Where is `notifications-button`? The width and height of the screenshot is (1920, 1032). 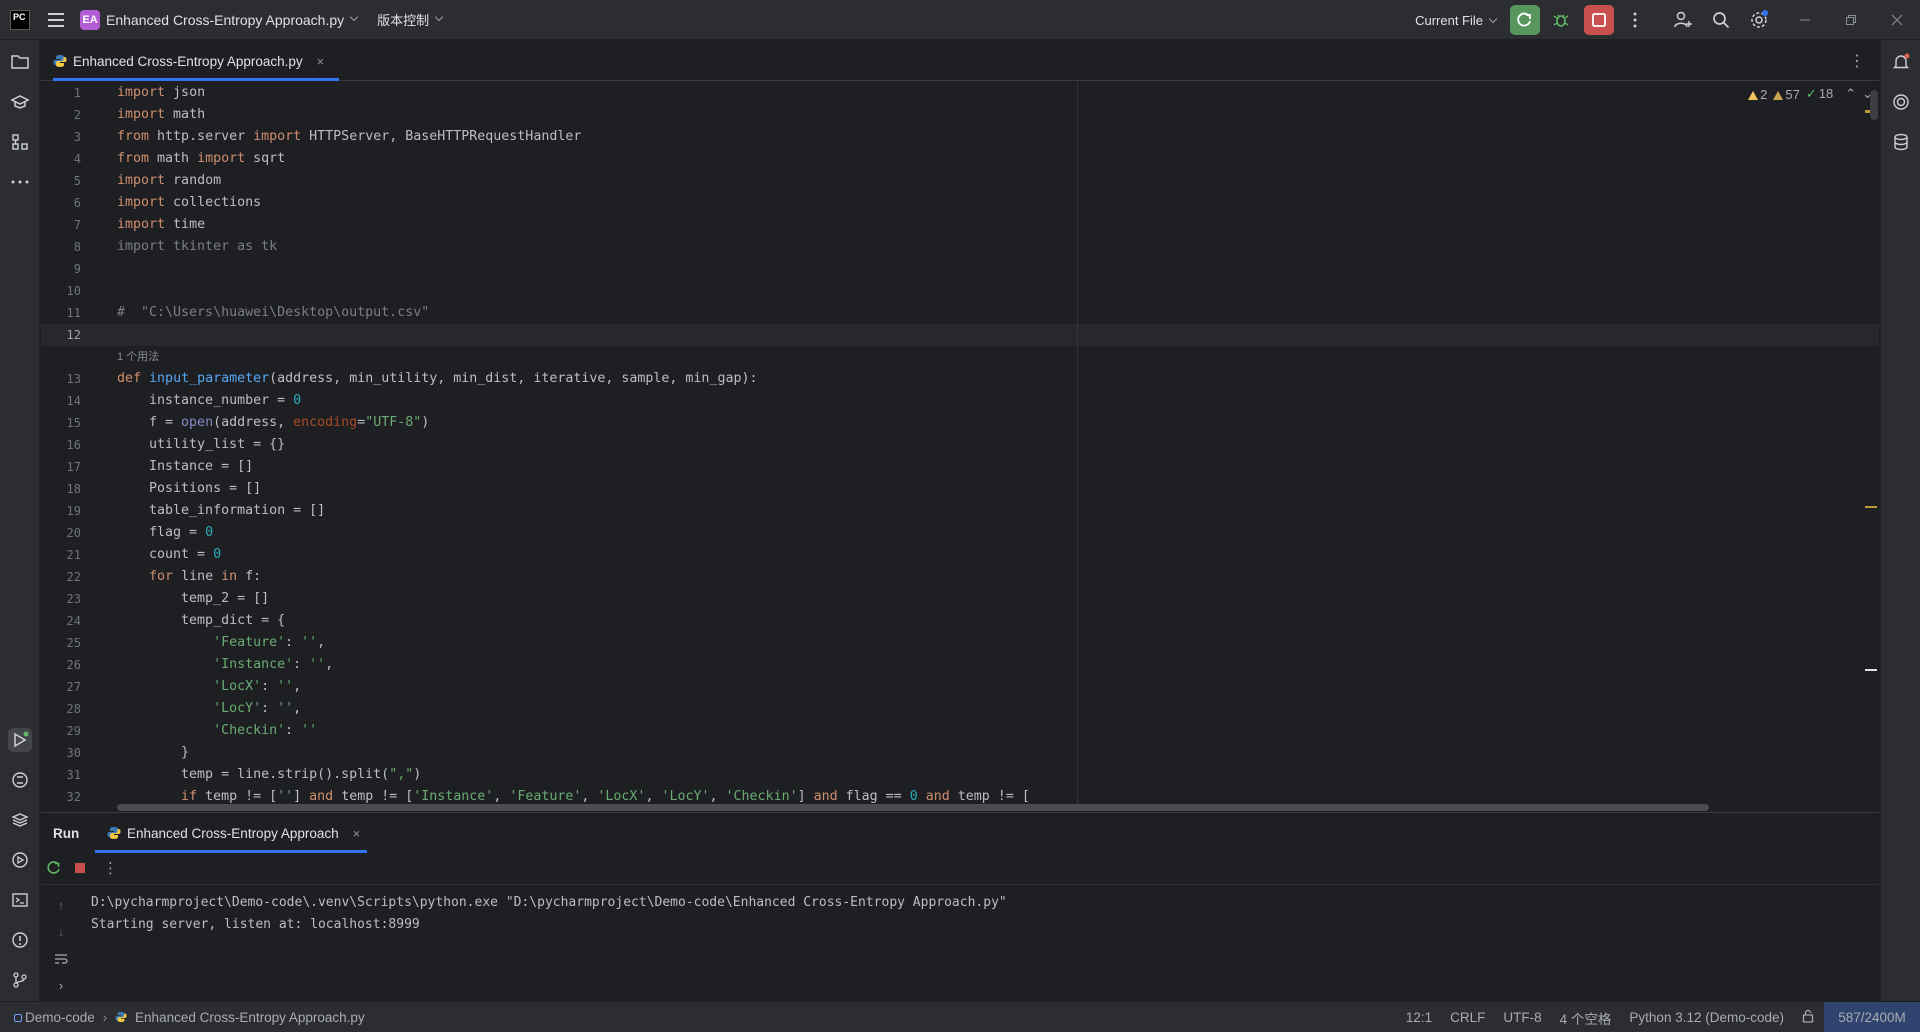
notifications-button is located at coordinates (1901, 62).